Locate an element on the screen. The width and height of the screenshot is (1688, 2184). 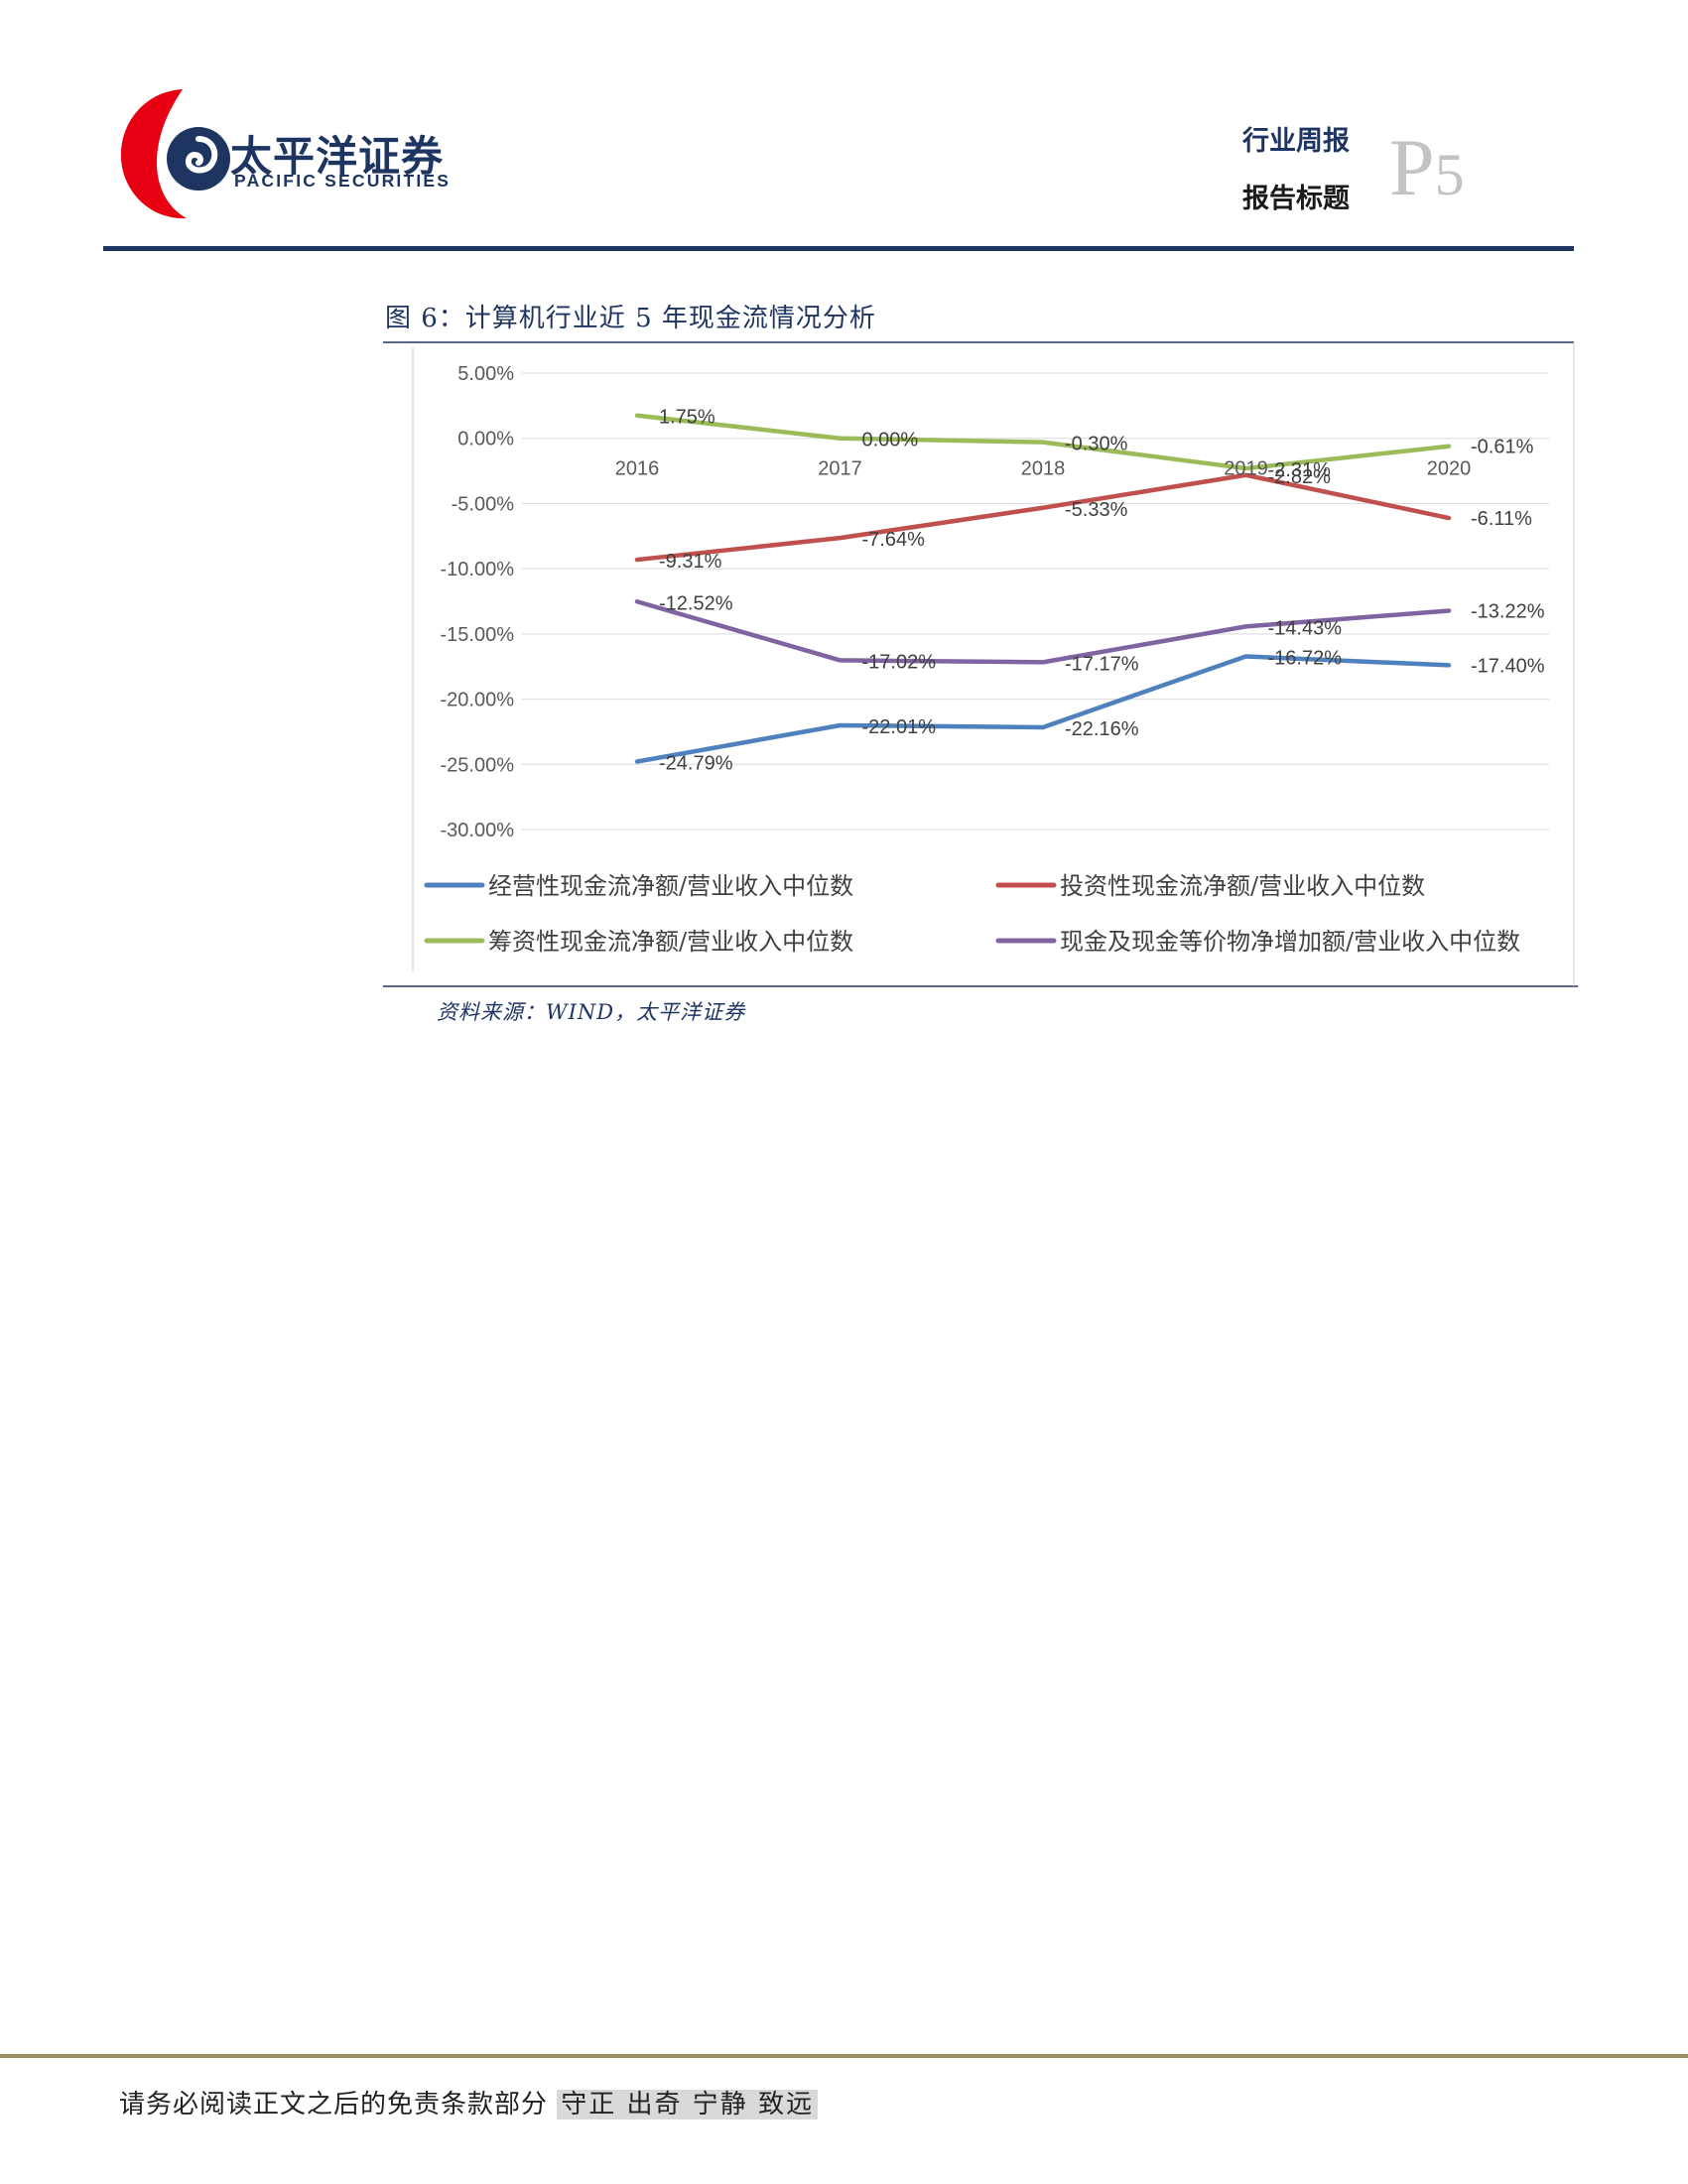
pacific-securities-logo-icon is located at coordinates (175, 154).